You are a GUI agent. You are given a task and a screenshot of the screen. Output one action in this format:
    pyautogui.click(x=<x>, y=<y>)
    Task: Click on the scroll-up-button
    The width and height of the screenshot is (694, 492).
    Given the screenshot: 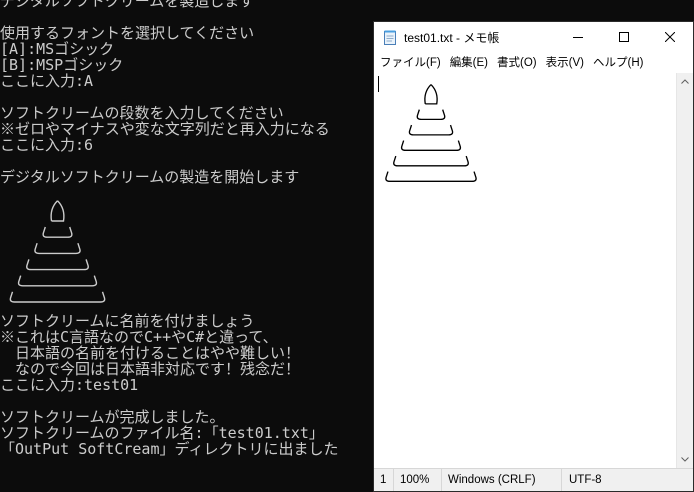 What is the action you would take?
    pyautogui.click(x=685, y=81)
    